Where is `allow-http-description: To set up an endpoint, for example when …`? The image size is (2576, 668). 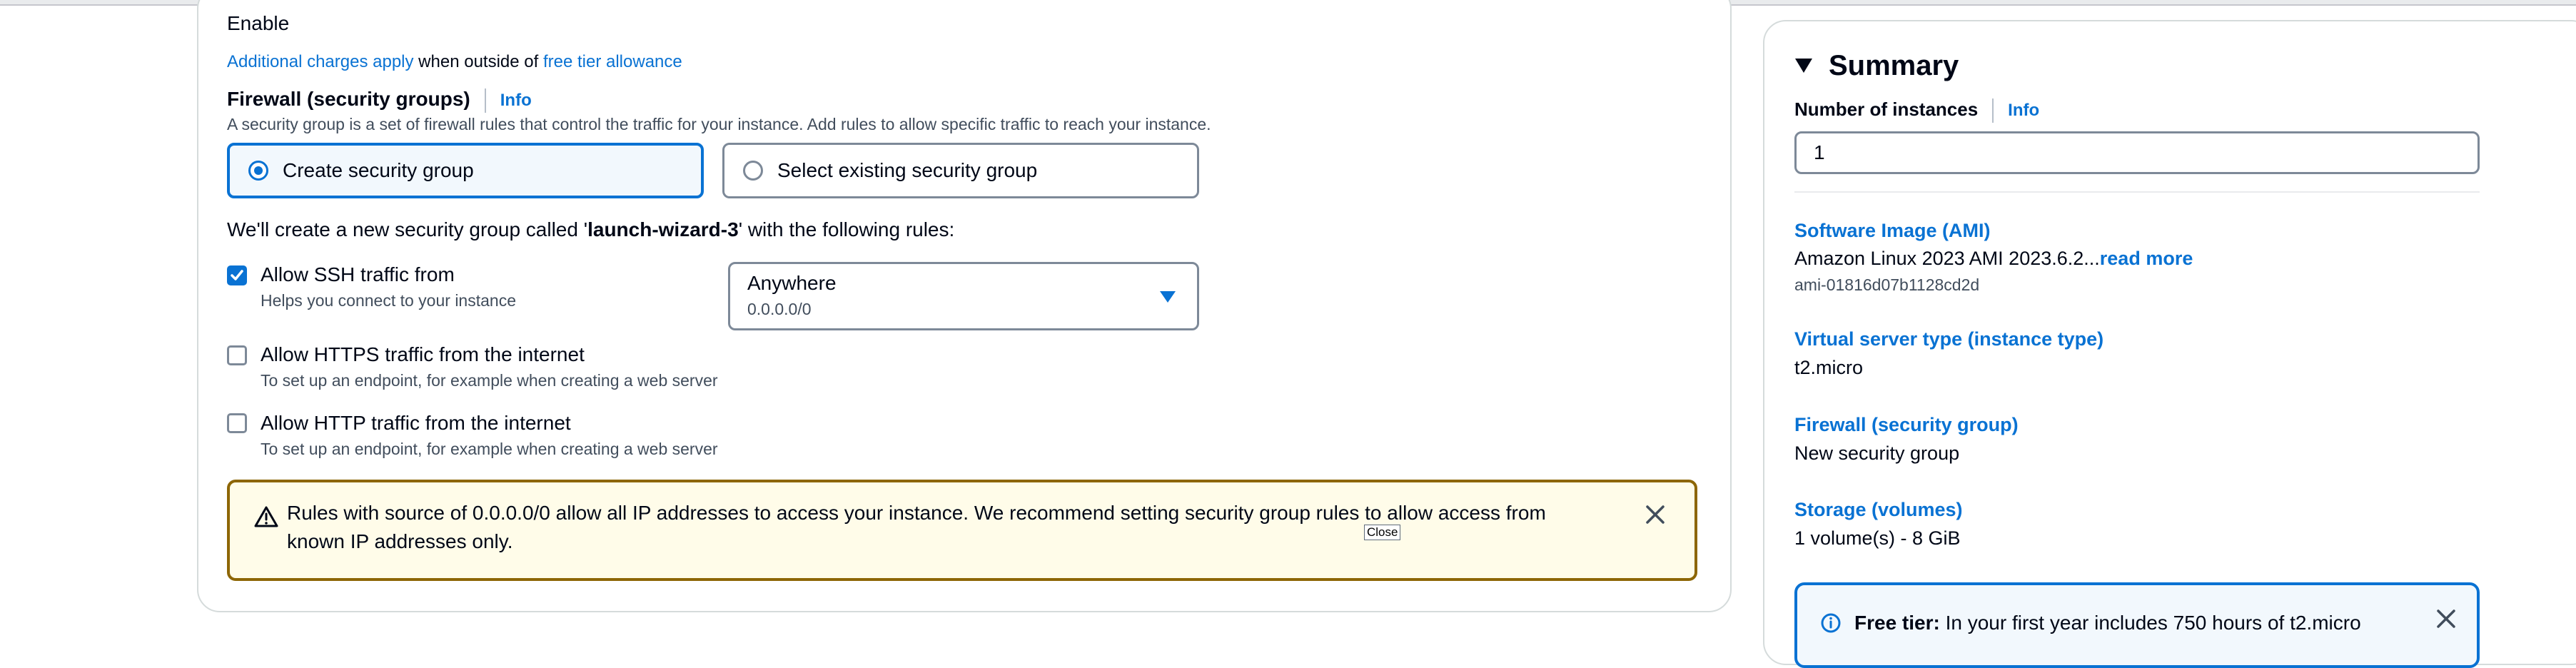 allow-http-description: To set up an endpoint, for example when … is located at coordinates (489, 449).